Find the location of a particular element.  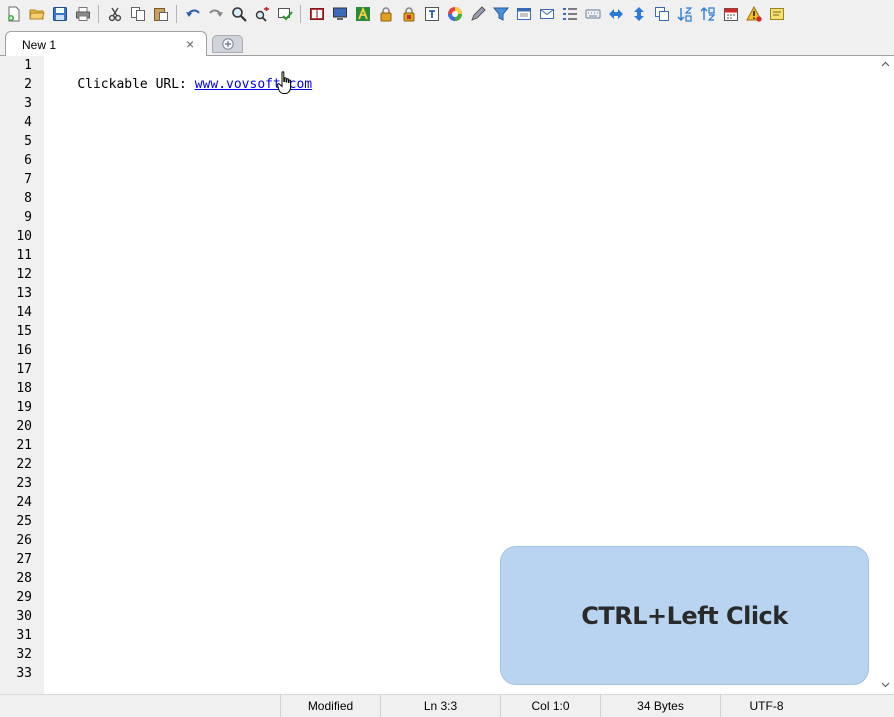

note-button is located at coordinates (776, 14).